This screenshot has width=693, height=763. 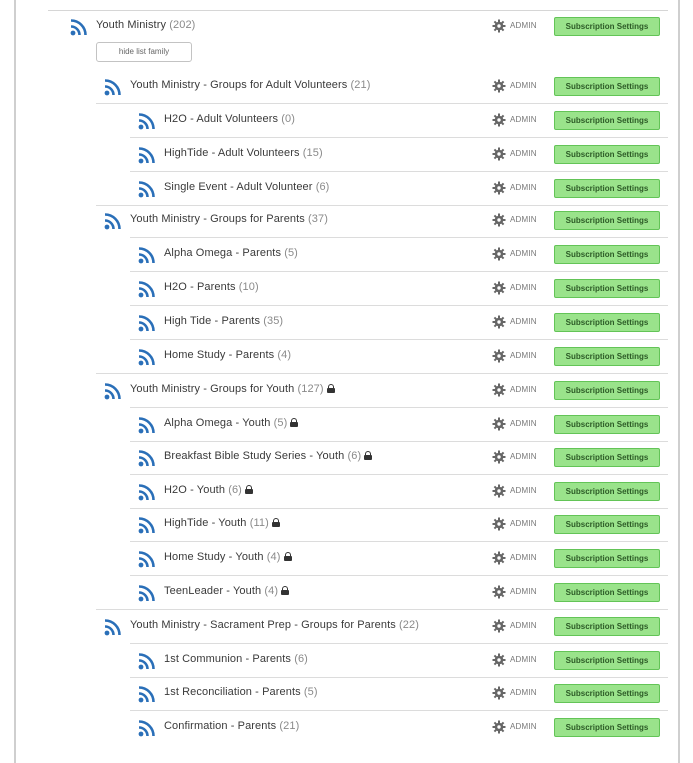 What do you see at coordinates (231, 423) in the screenshot?
I see `group-label: Alpha Omega - Youth (5)` at bounding box center [231, 423].